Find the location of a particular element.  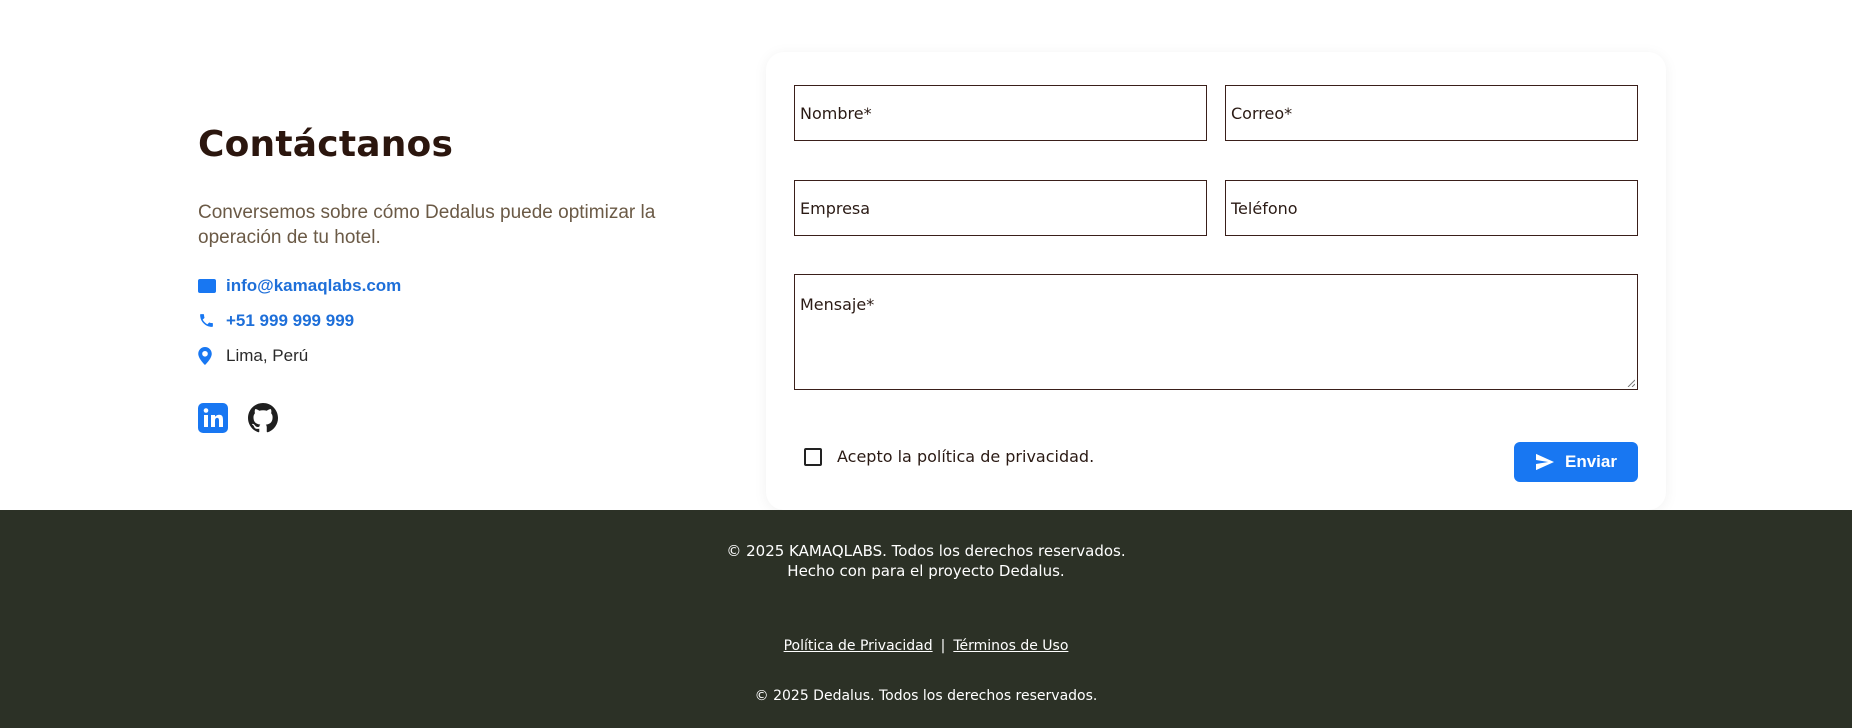

privacy-label: Acepto la política de privacidad. is located at coordinates (966, 456).